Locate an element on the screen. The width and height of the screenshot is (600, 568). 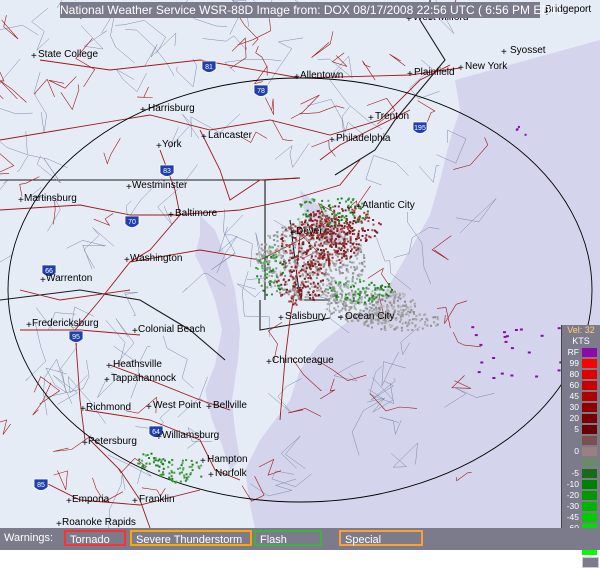
warning-special-marine-button: Special Marine is located at coordinates (381, 546).